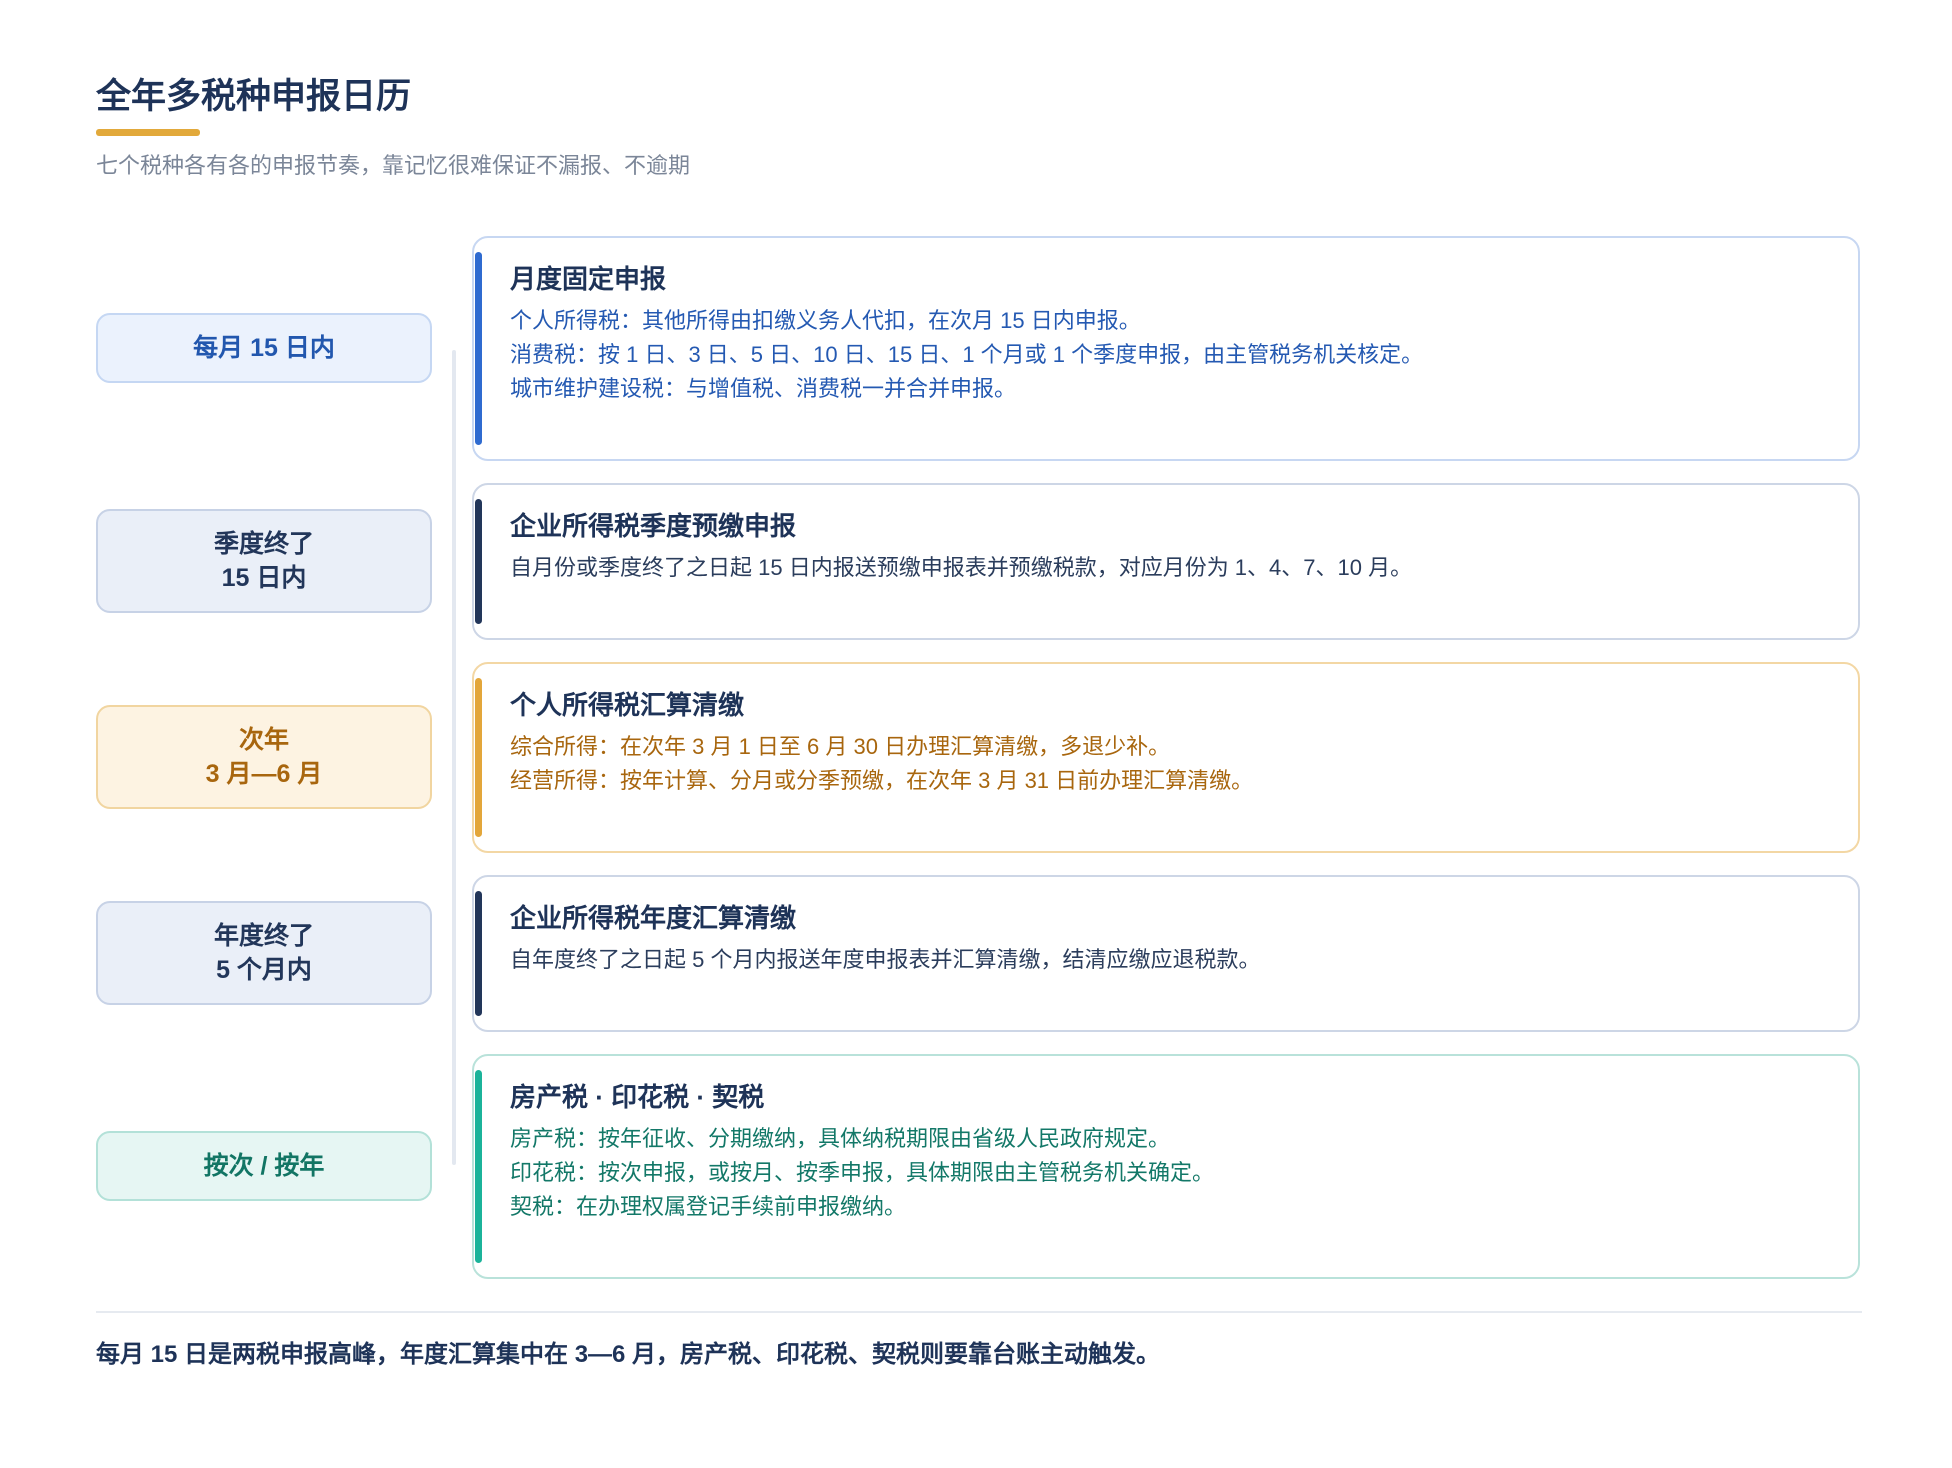 This screenshot has height=1468, width=1952. What do you see at coordinates (264, 970) in the screenshot?
I see `tag-line: 5 个月内` at bounding box center [264, 970].